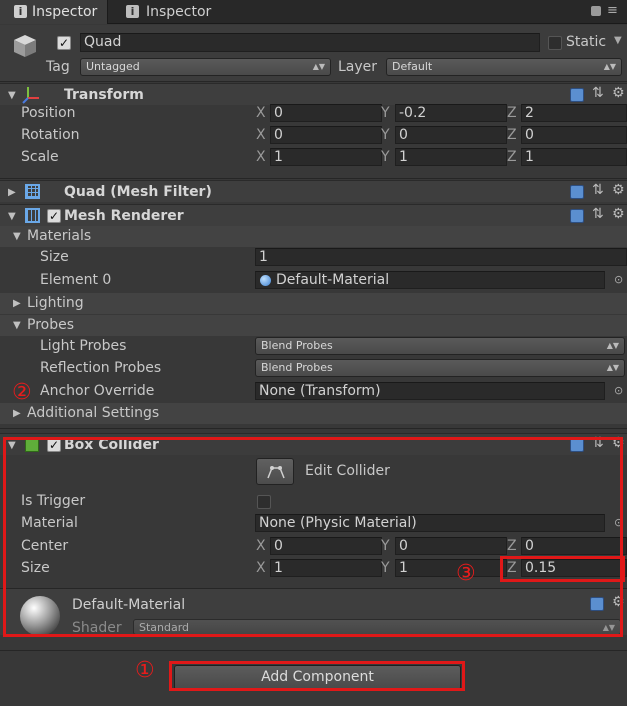  I want to click on scale-x-input: 1, so click(326, 157).